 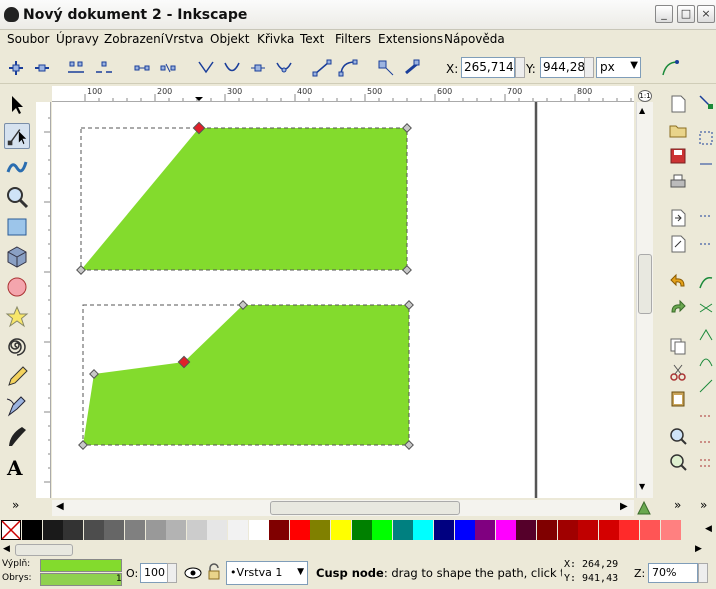 I want to click on smooth-node-icon, so click(x=232, y=68).